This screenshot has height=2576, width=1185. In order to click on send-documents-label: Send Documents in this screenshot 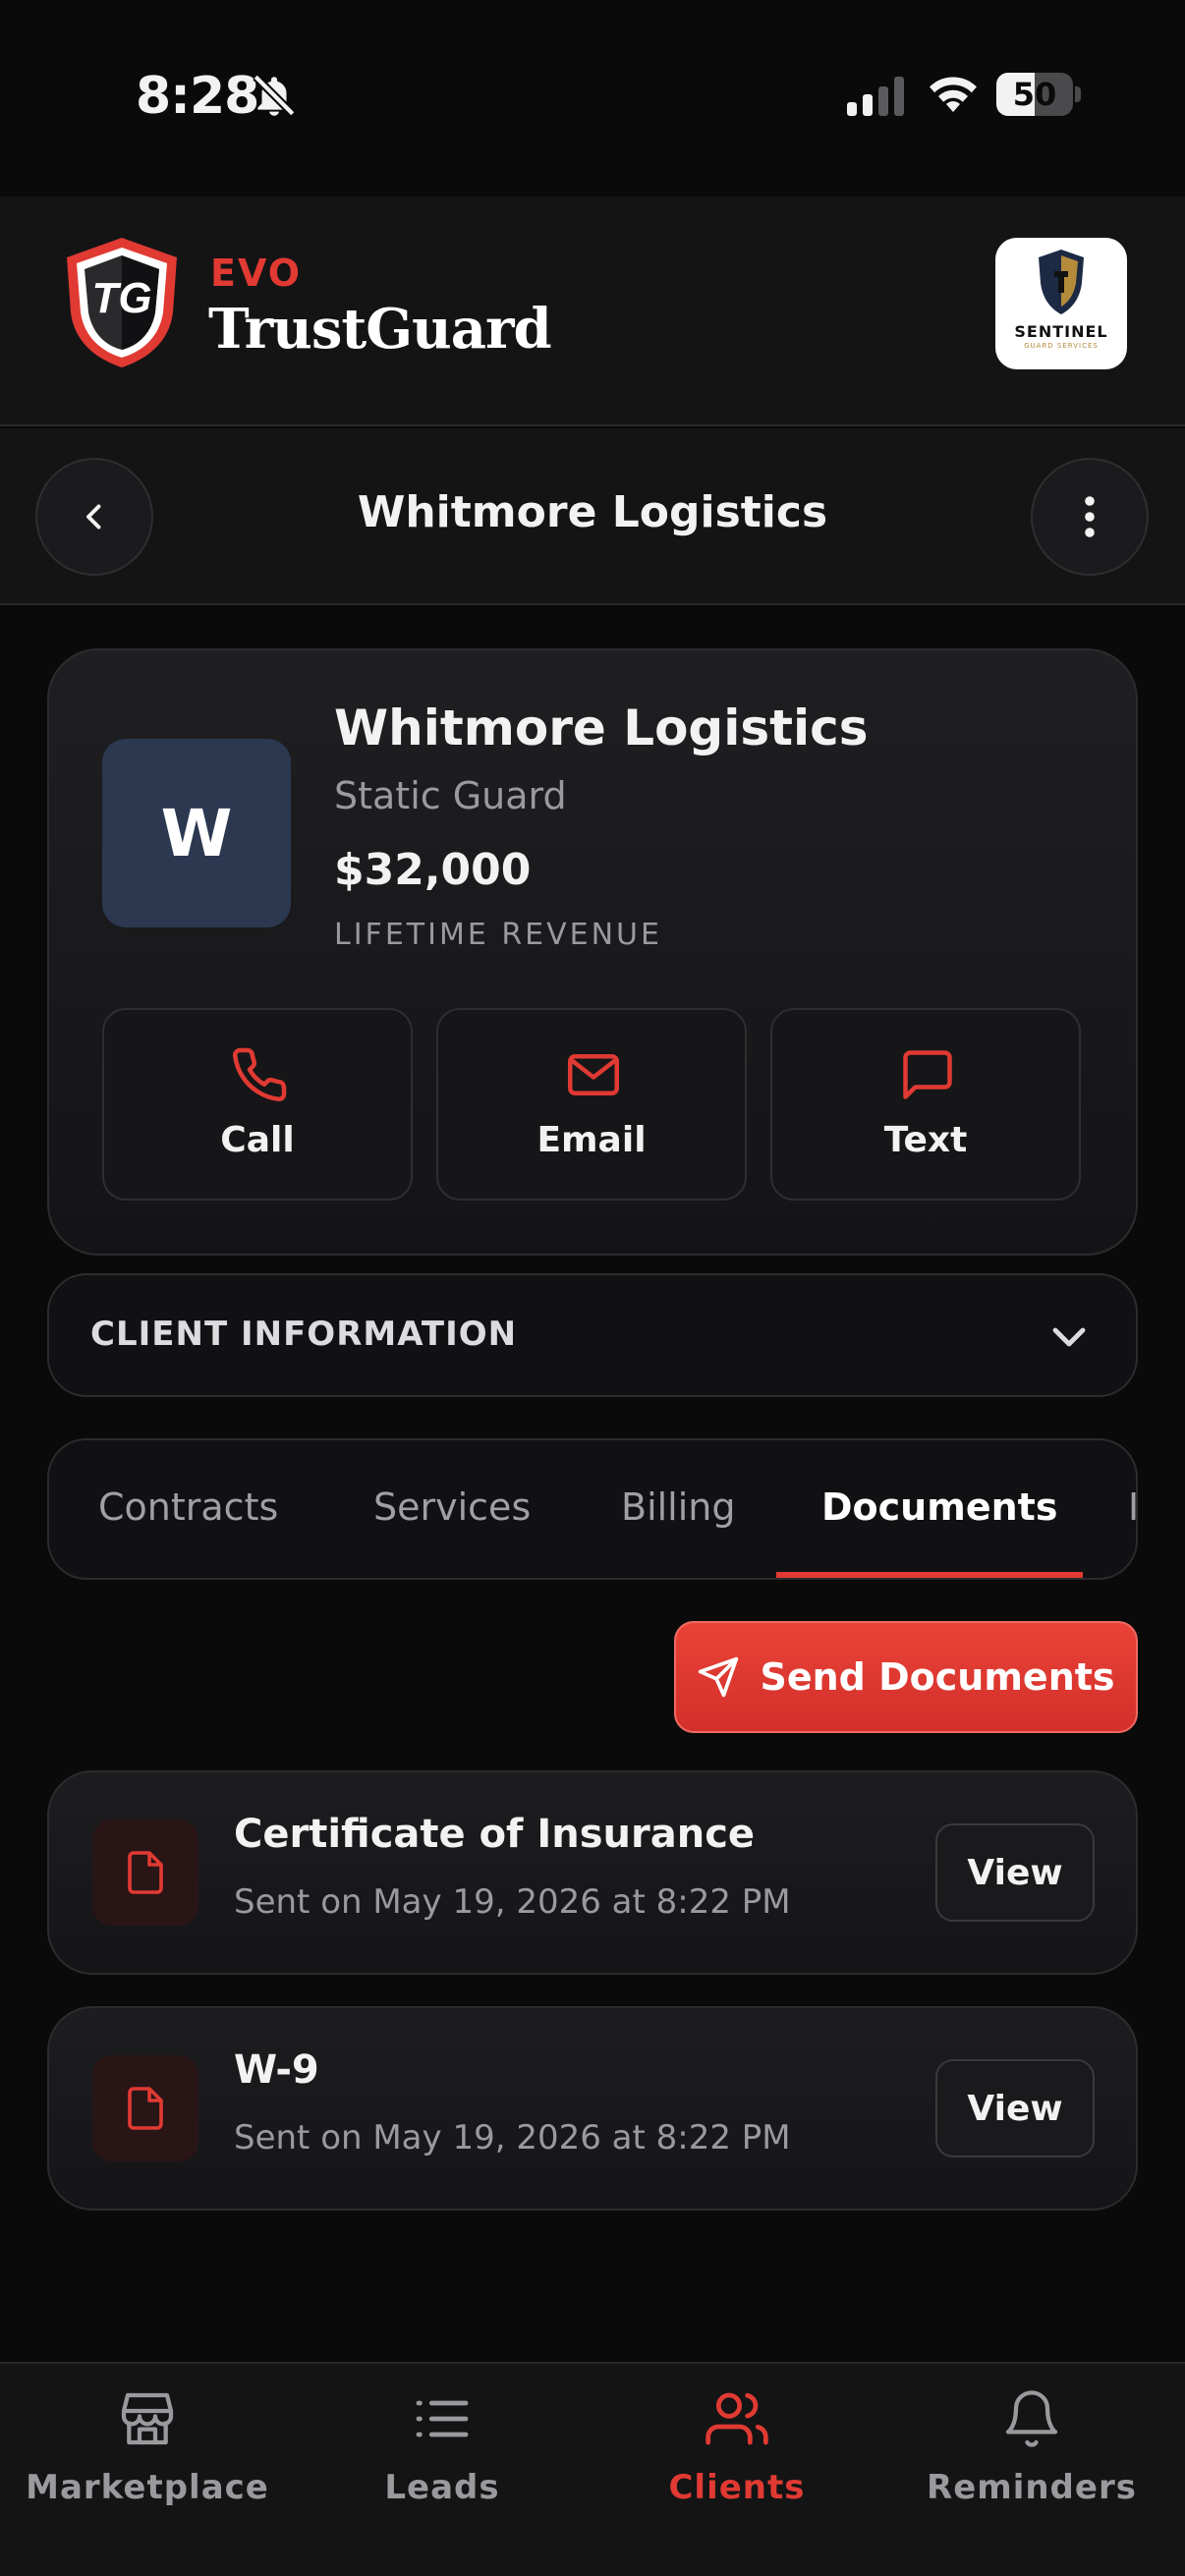, I will do `click(938, 1677)`.